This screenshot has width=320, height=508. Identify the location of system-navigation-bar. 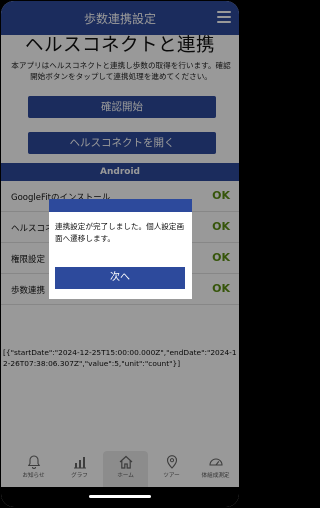
(120, 497).